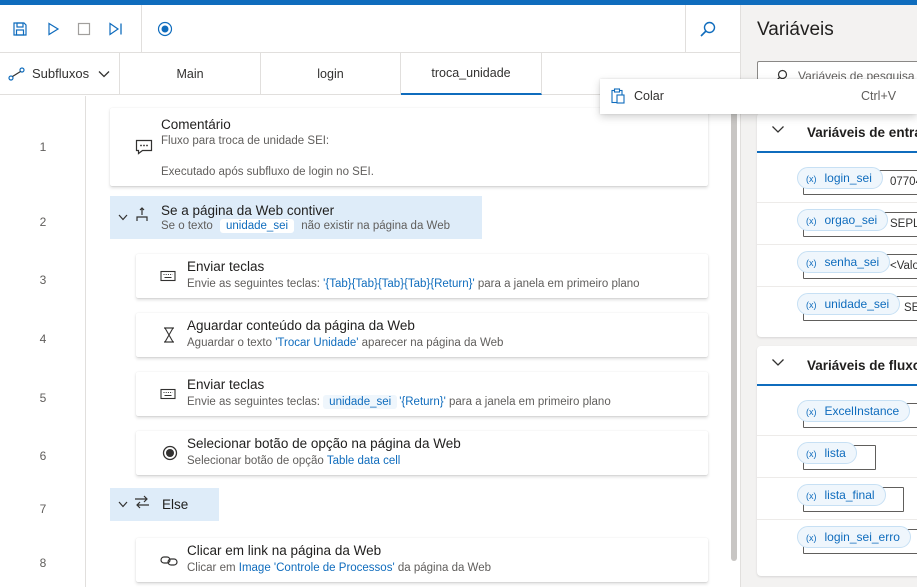  Describe the element at coordinates (778, 362) in the screenshot. I see `chevron-down-icon` at that location.